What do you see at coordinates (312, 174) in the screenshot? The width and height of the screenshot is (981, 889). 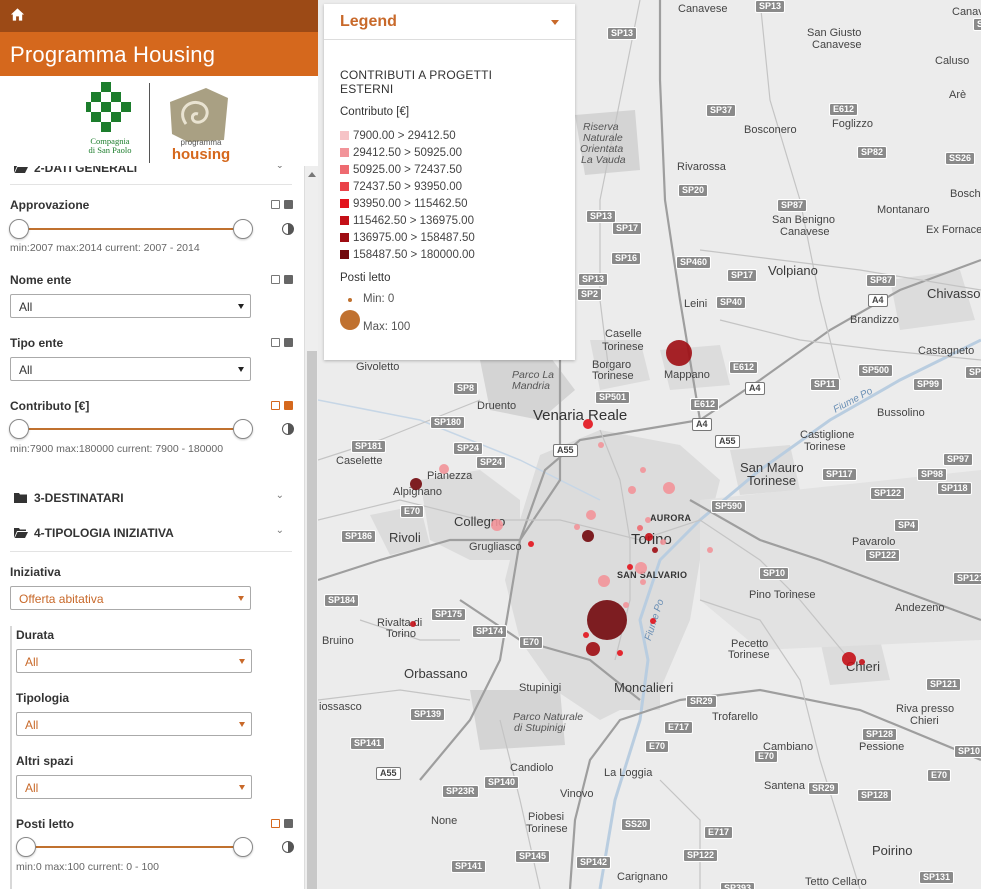 I see `scroll-up-icon` at bounding box center [312, 174].